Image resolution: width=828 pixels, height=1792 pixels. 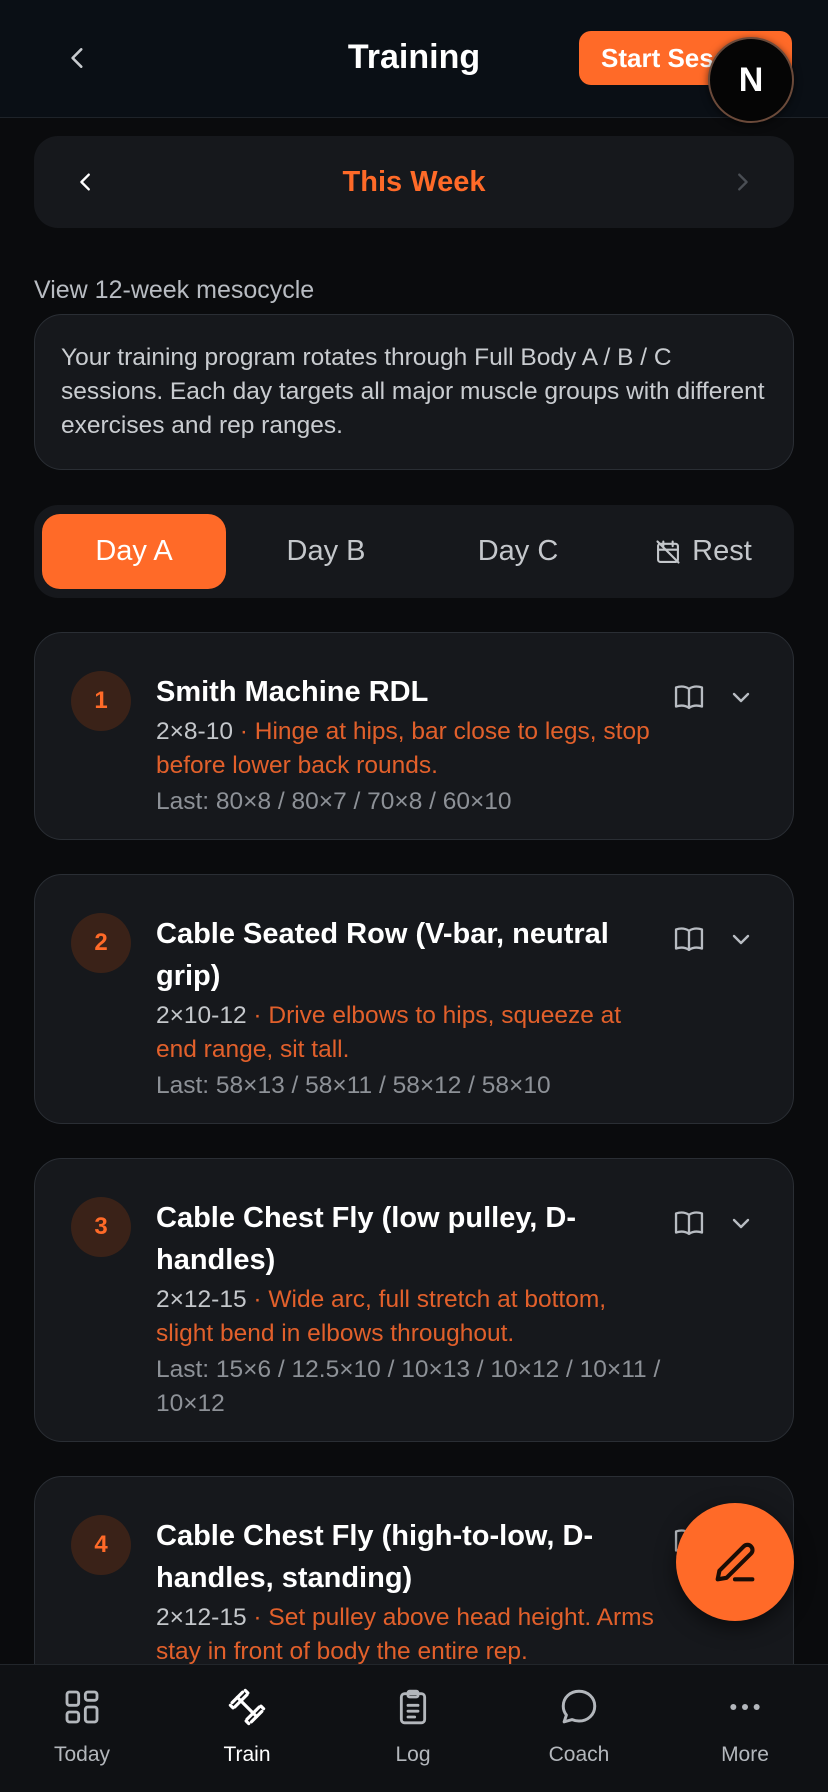 I want to click on header: Training Start Session N, so click(x=414, y=61).